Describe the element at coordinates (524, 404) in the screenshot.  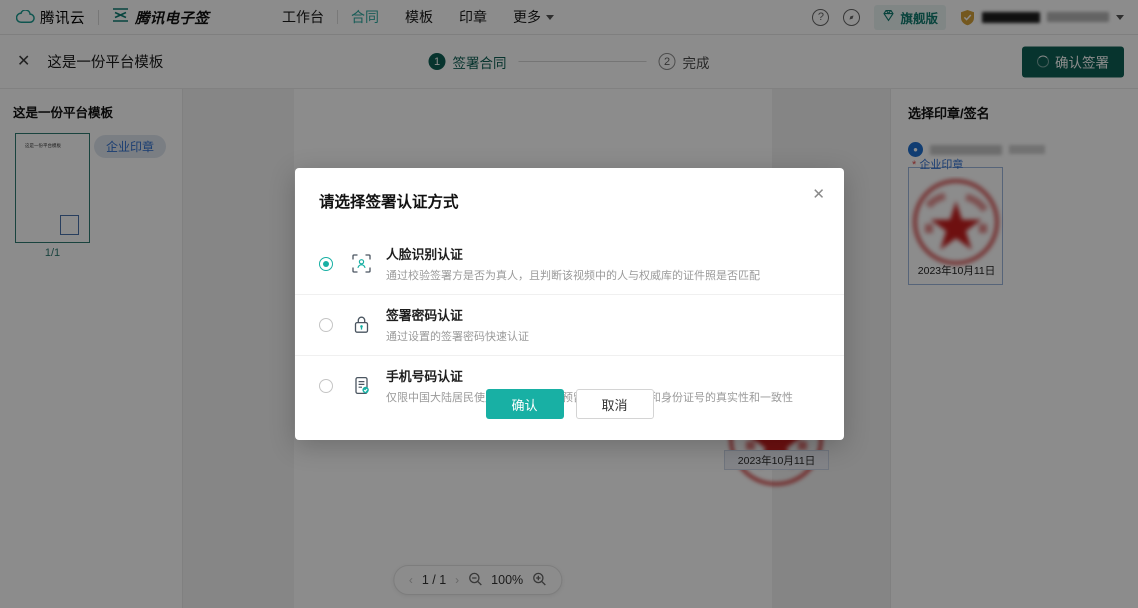
I see `dialog-confirm-button: 确认` at that location.